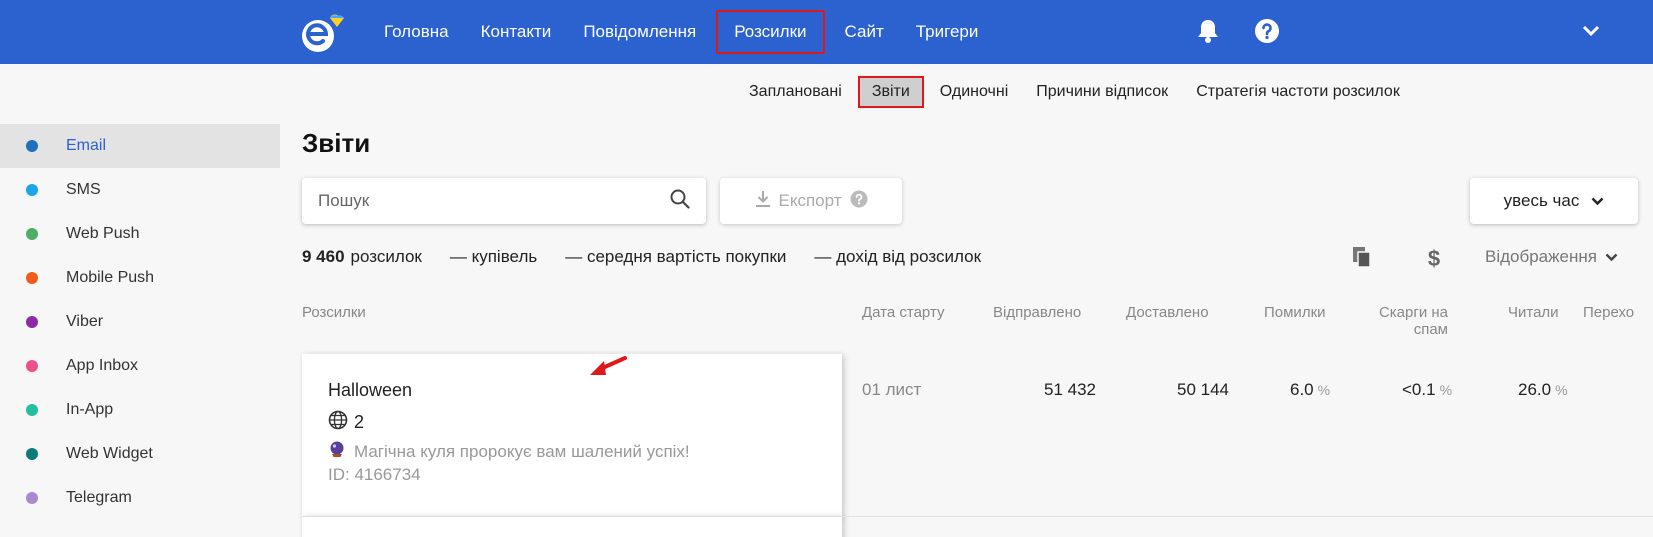  What do you see at coordinates (140, 190) in the screenshot?
I see `sidebar-item-sms: SMS` at bounding box center [140, 190].